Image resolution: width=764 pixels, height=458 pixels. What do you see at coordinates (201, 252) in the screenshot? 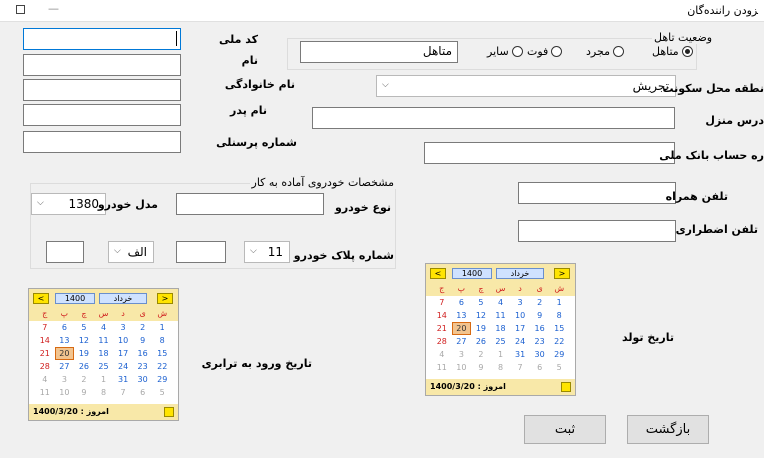
I see `plate-part2-input` at bounding box center [201, 252].